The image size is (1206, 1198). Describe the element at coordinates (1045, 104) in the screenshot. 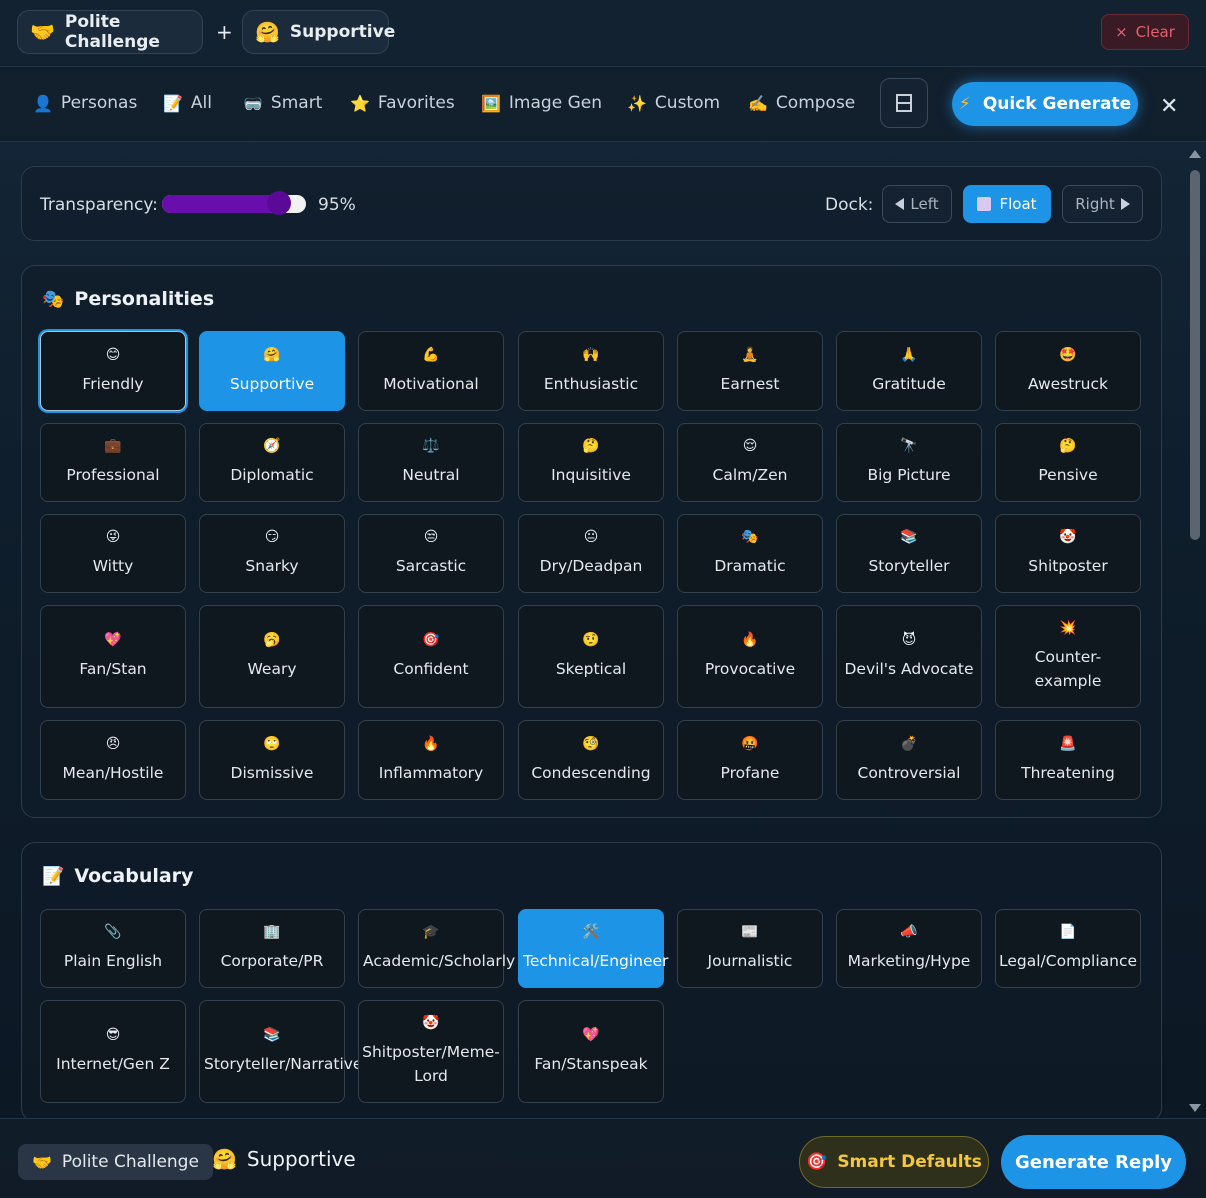

I see `quick-generate-button: ⚡ Quick Generate` at that location.